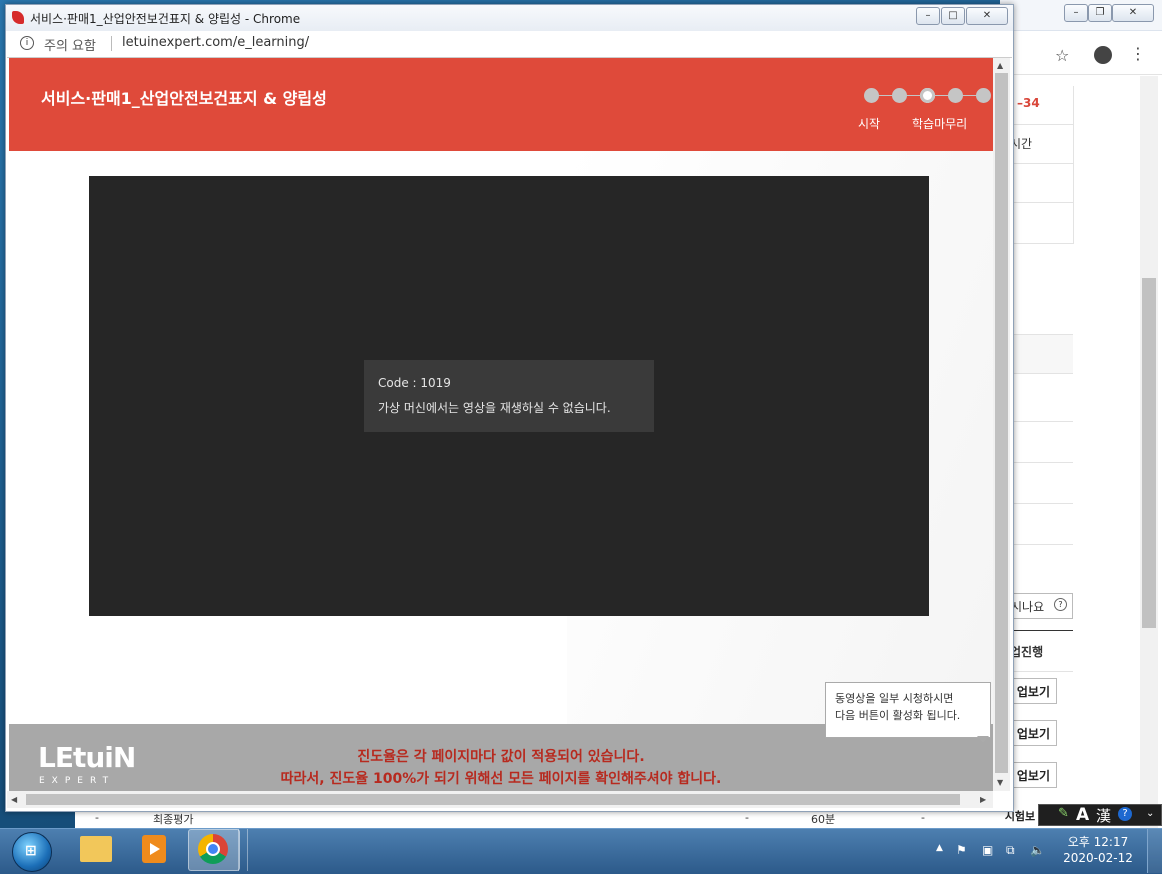  What do you see at coordinates (1062, 55) in the screenshot?
I see `bookmark-star-icon: ☆` at bounding box center [1062, 55].